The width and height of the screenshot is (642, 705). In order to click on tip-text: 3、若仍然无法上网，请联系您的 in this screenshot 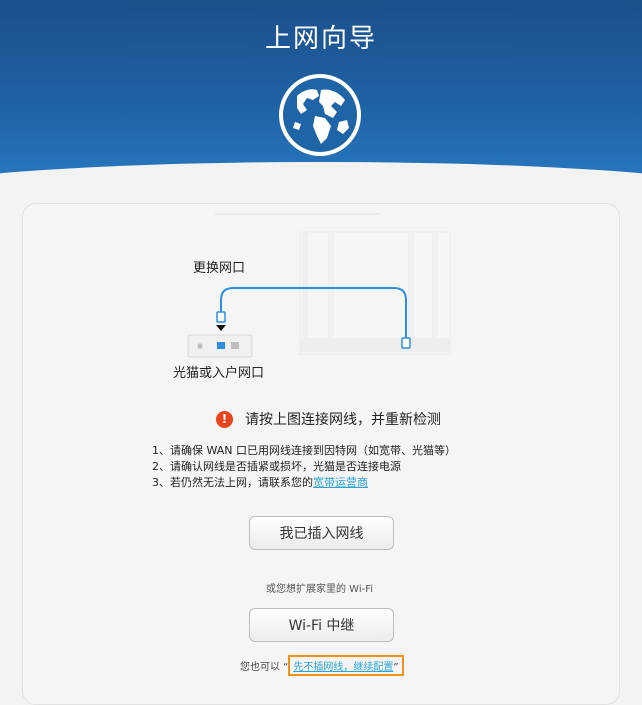, I will do `click(232, 482)`.